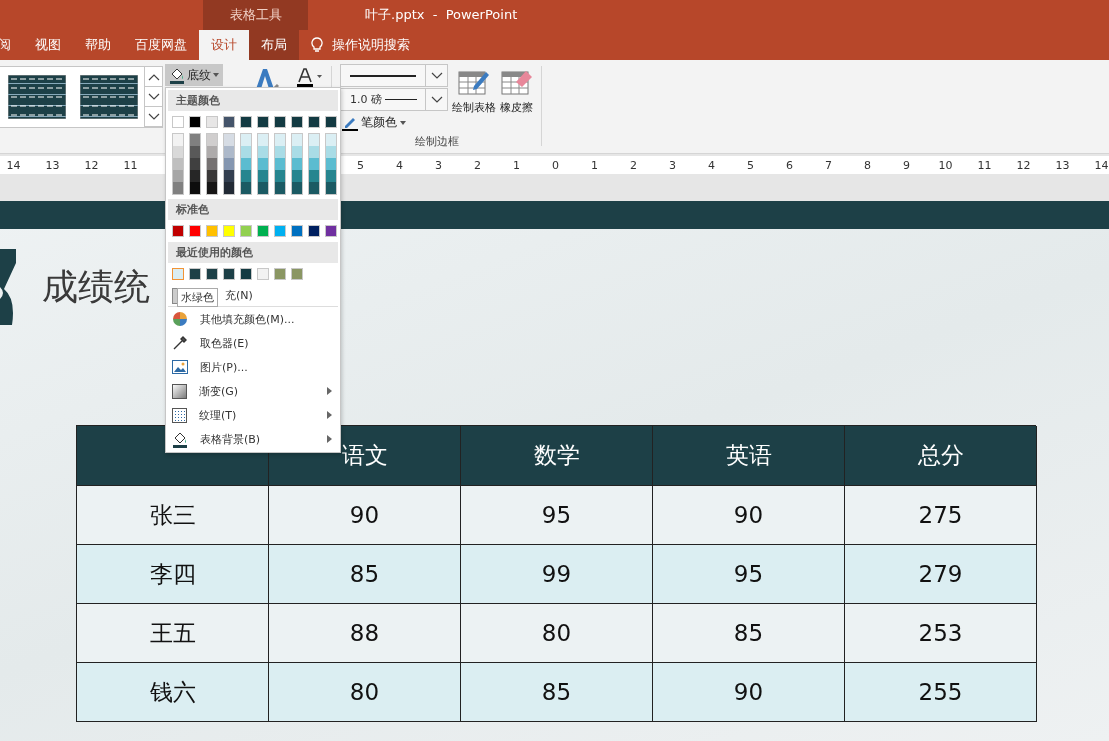 The height and width of the screenshot is (741, 1109). Describe the element at coordinates (516, 97) in the screenshot. I see `eraser-button: 橡皮擦` at that location.